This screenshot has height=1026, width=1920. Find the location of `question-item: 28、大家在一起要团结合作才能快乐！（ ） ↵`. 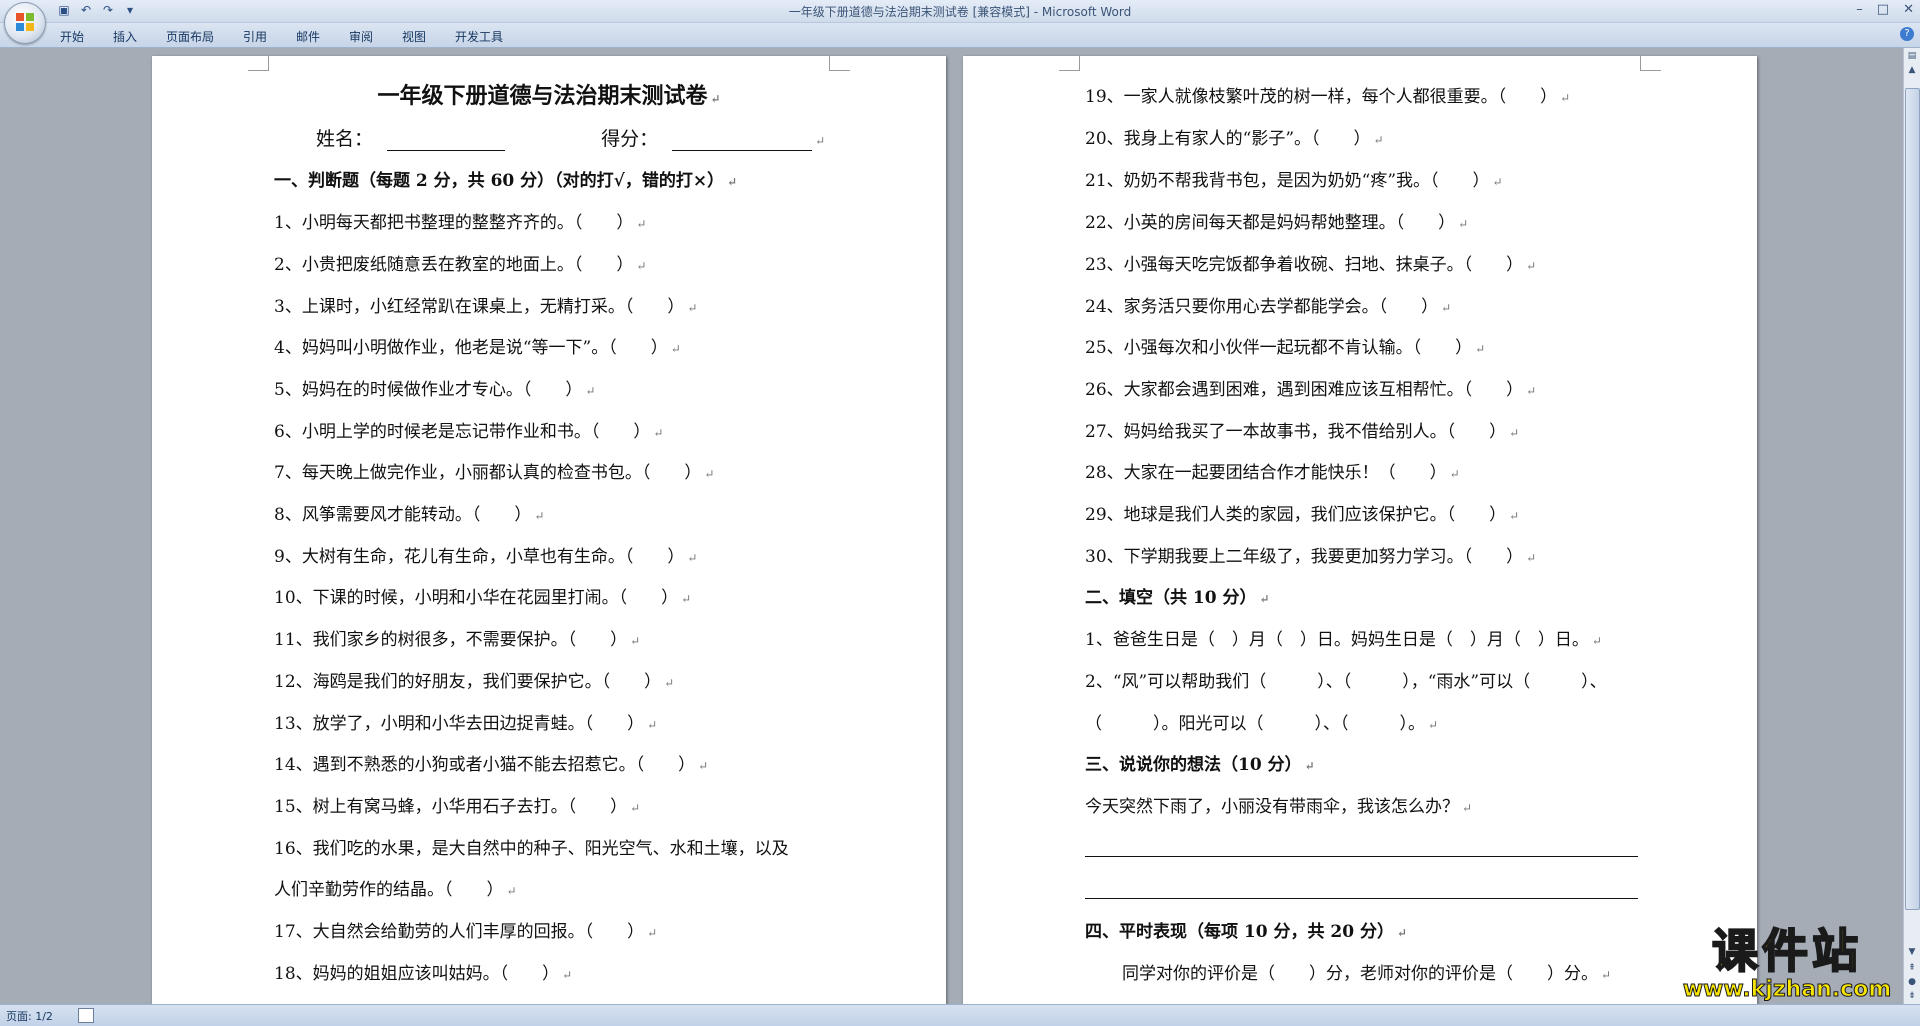

question-item: 28、大家在一起要团结合作才能快乐！（ ） ↵ is located at coordinates (1272, 473).